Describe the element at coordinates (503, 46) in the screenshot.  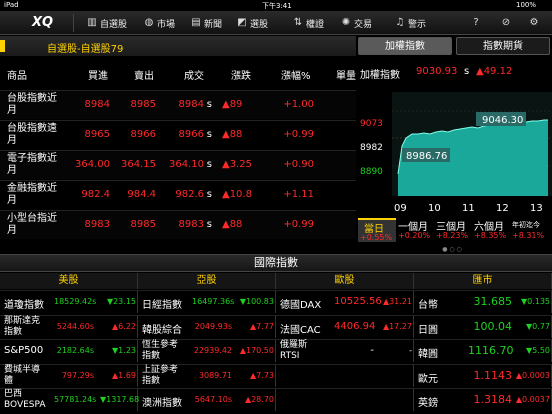
I see `tab-index-futures: 指數期貨` at that location.